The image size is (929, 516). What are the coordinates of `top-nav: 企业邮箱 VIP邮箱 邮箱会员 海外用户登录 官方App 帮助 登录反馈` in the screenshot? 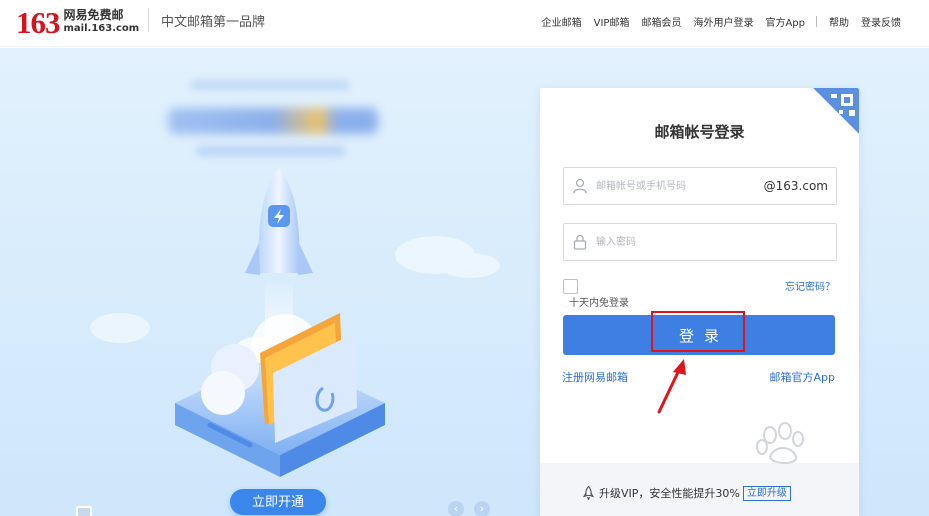 It's located at (715, 21).